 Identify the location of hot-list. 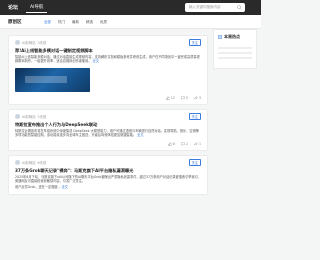
(235, 53).